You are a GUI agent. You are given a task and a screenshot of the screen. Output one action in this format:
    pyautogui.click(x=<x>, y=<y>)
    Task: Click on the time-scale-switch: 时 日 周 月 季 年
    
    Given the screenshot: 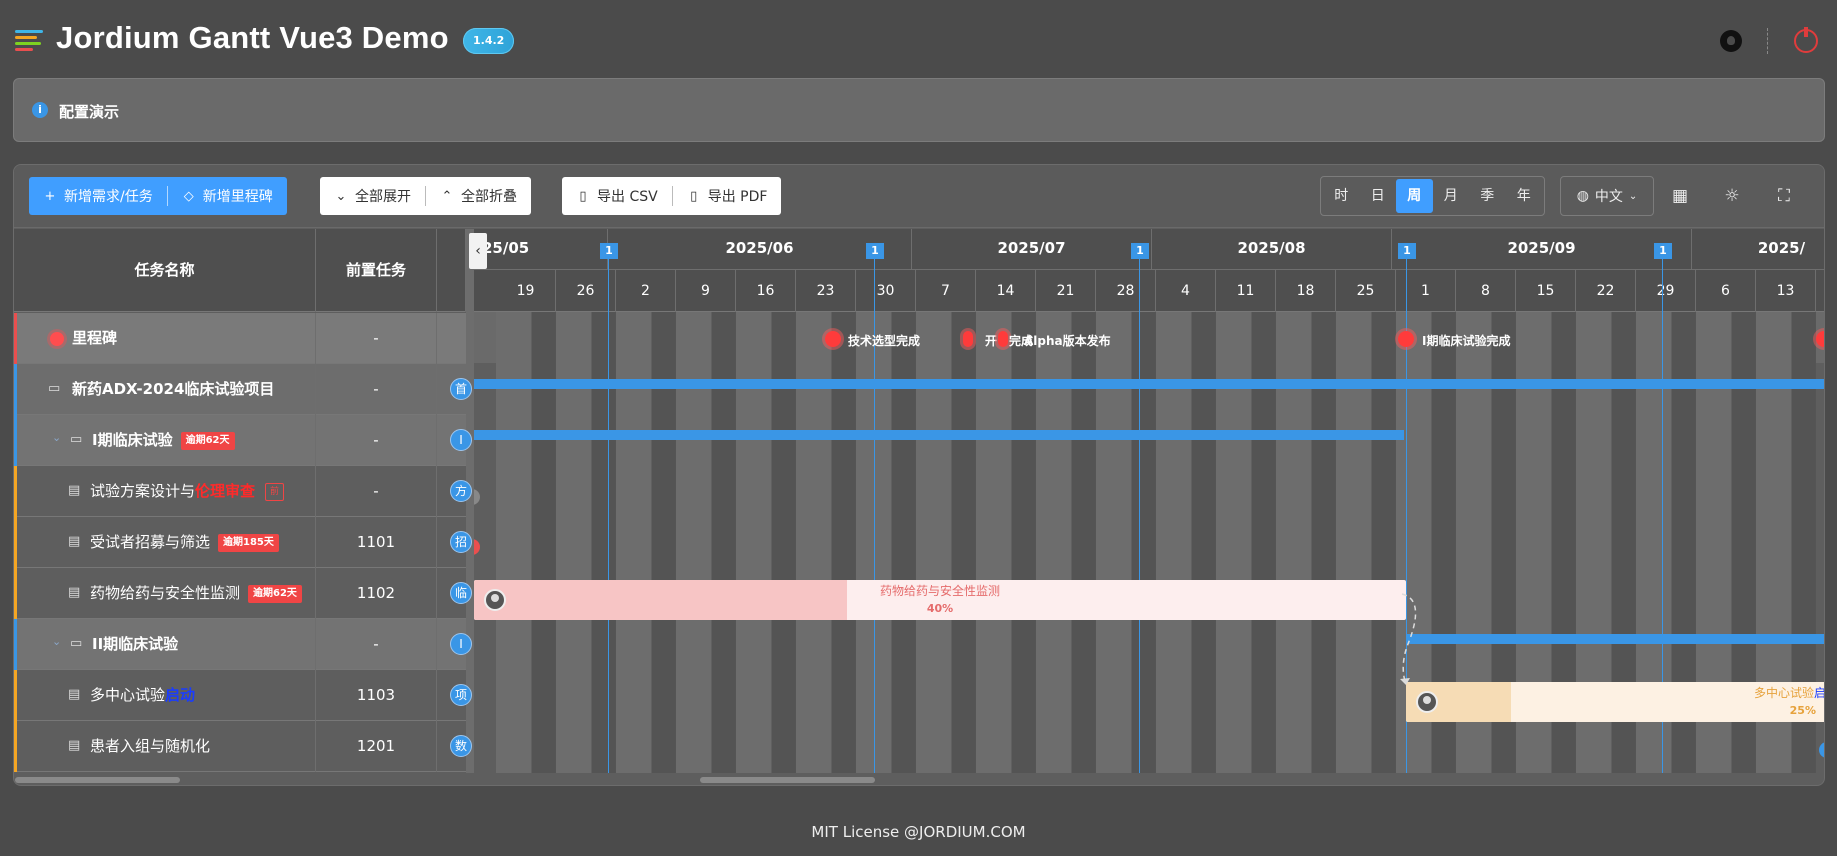 What is the action you would take?
    pyautogui.click(x=1432, y=196)
    